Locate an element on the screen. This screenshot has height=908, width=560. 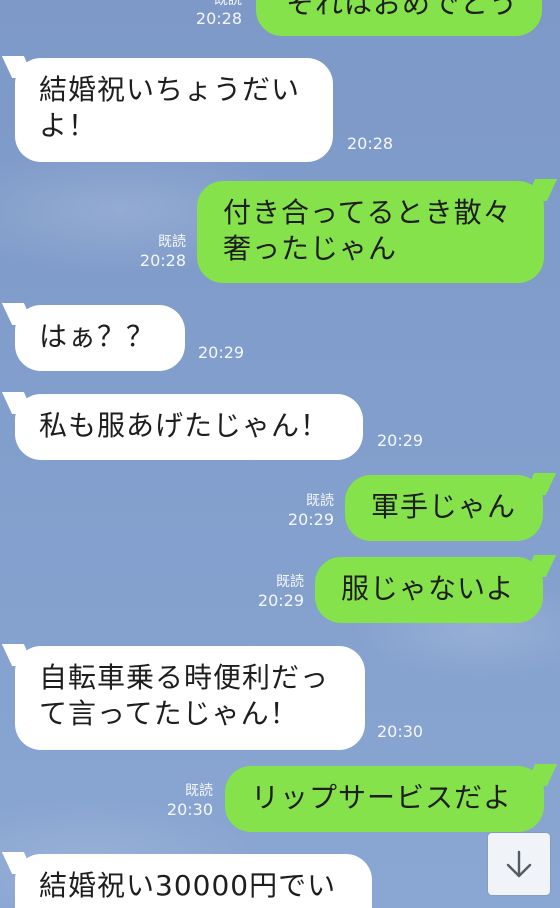
message-bubble-outgoing: 服じゃないよ is located at coordinates (429, 590).